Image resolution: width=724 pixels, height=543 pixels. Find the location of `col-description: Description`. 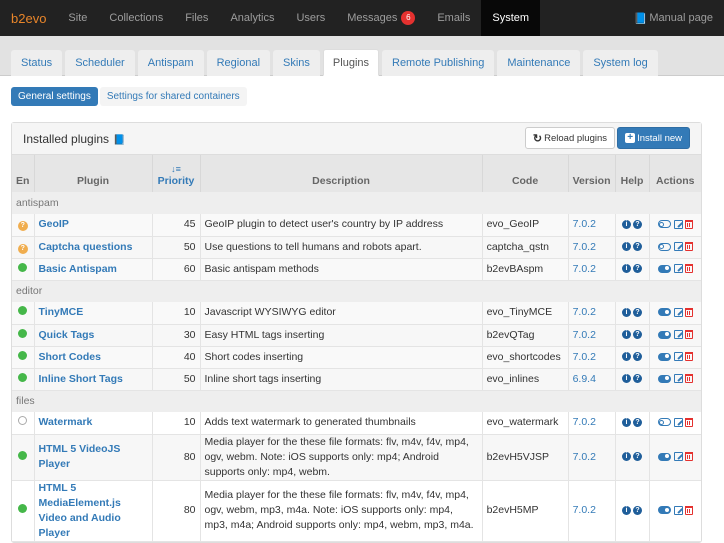

col-description: Description is located at coordinates (341, 173).